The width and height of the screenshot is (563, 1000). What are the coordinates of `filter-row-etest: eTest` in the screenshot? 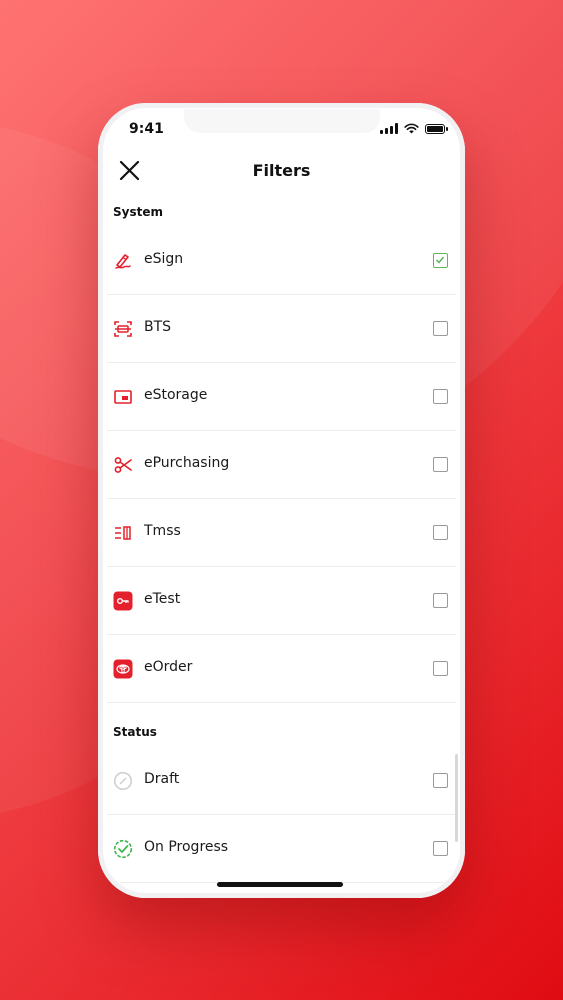 It's located at (281, 601).